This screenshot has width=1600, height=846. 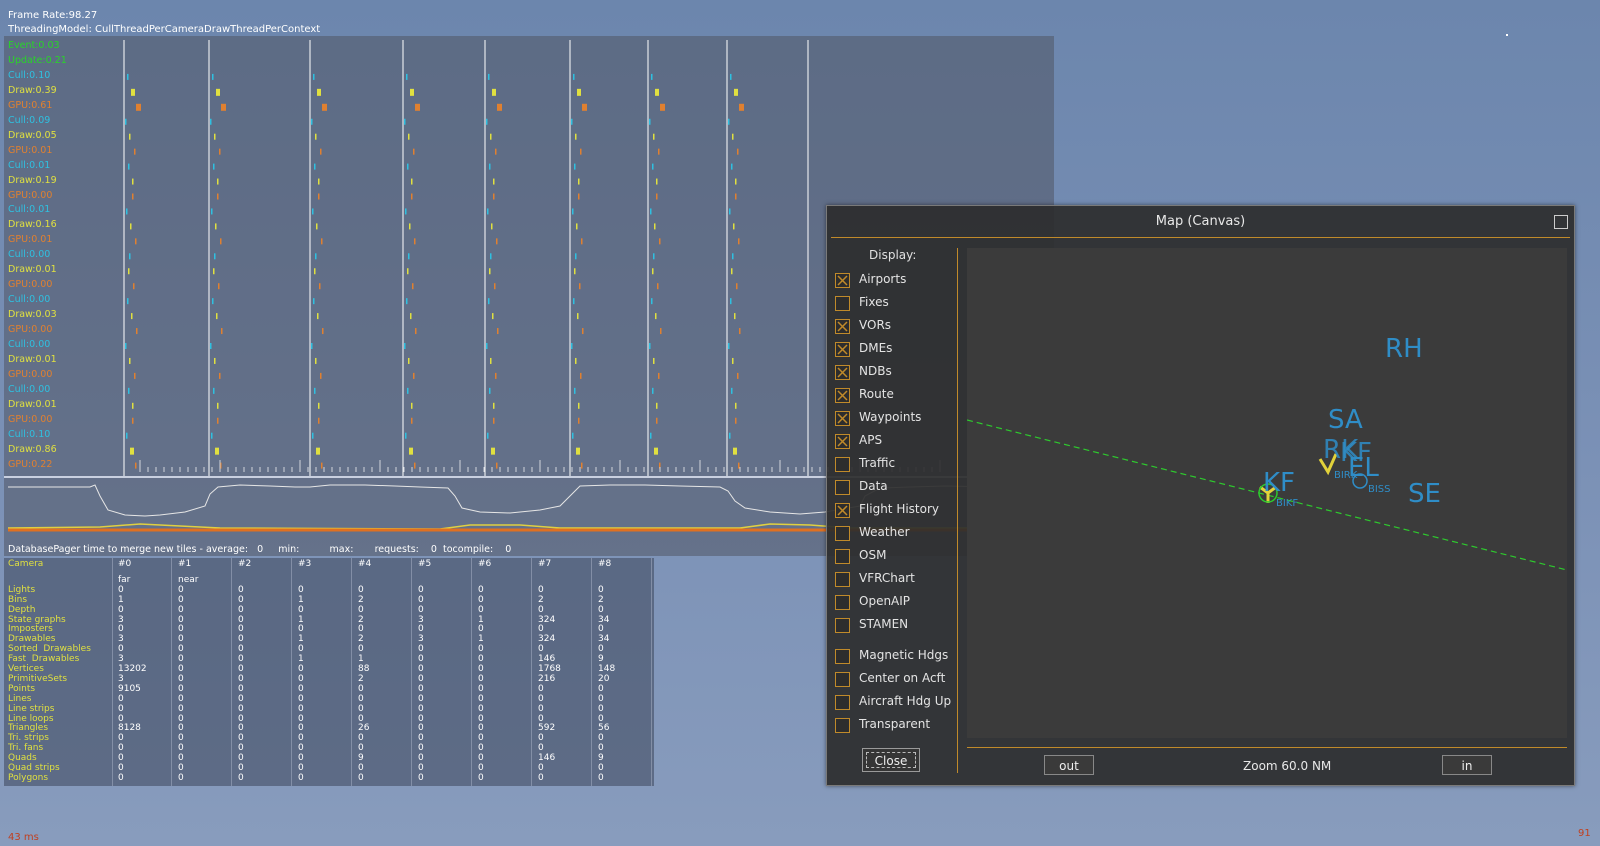 What do you see at coordinates (53, 15) in the screenshot?
I see `frame-rate-text: Frame Rate:98.27` at bounding box center [53, 15].